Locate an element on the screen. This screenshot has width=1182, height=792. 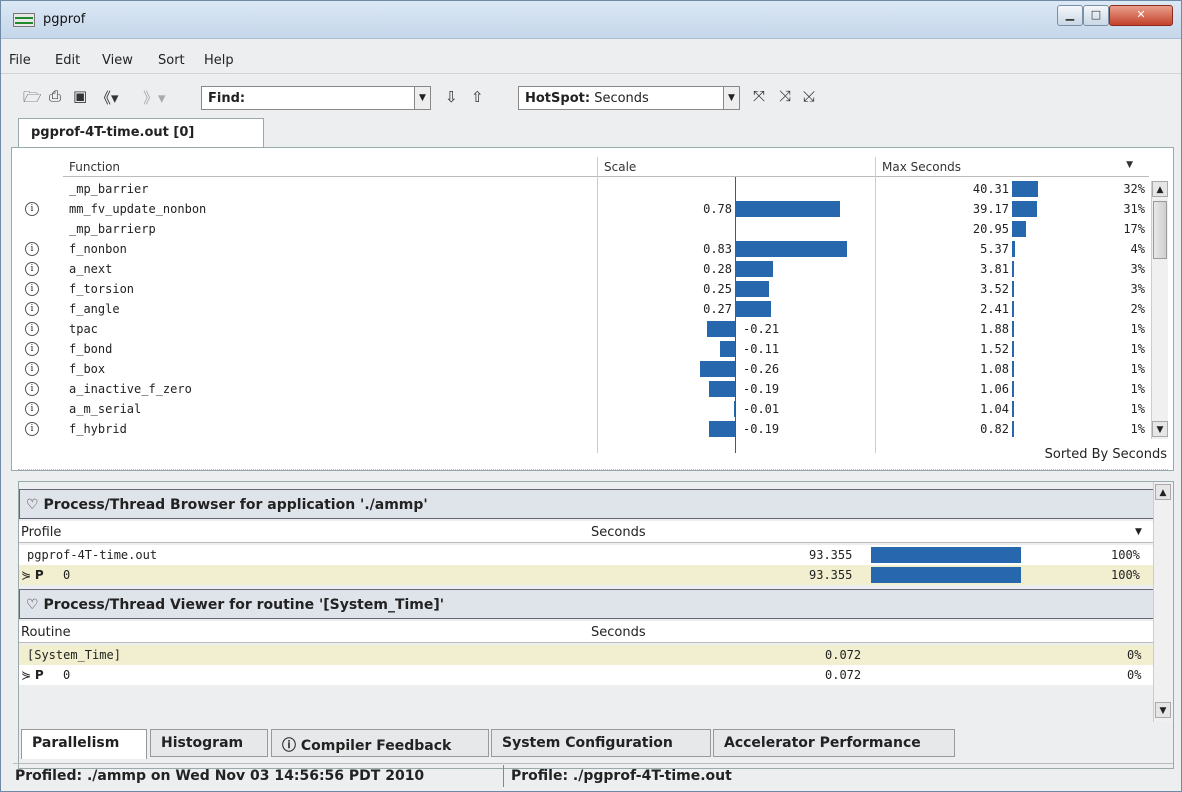
scale-value: -0.21 is located at coordinates (761, 329).